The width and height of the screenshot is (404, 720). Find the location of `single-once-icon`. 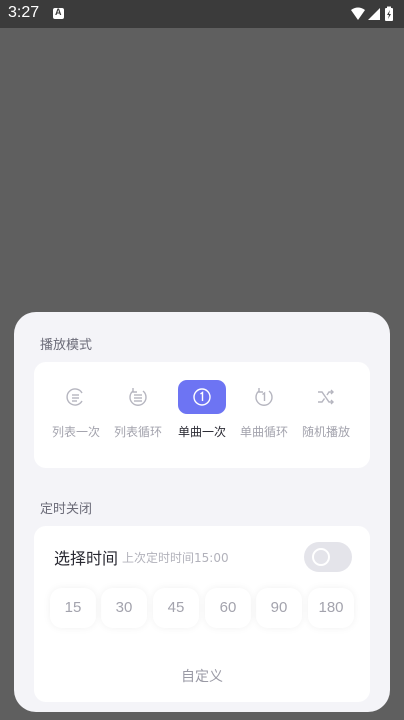

single-once-icon is located at coordinates (202, 397).